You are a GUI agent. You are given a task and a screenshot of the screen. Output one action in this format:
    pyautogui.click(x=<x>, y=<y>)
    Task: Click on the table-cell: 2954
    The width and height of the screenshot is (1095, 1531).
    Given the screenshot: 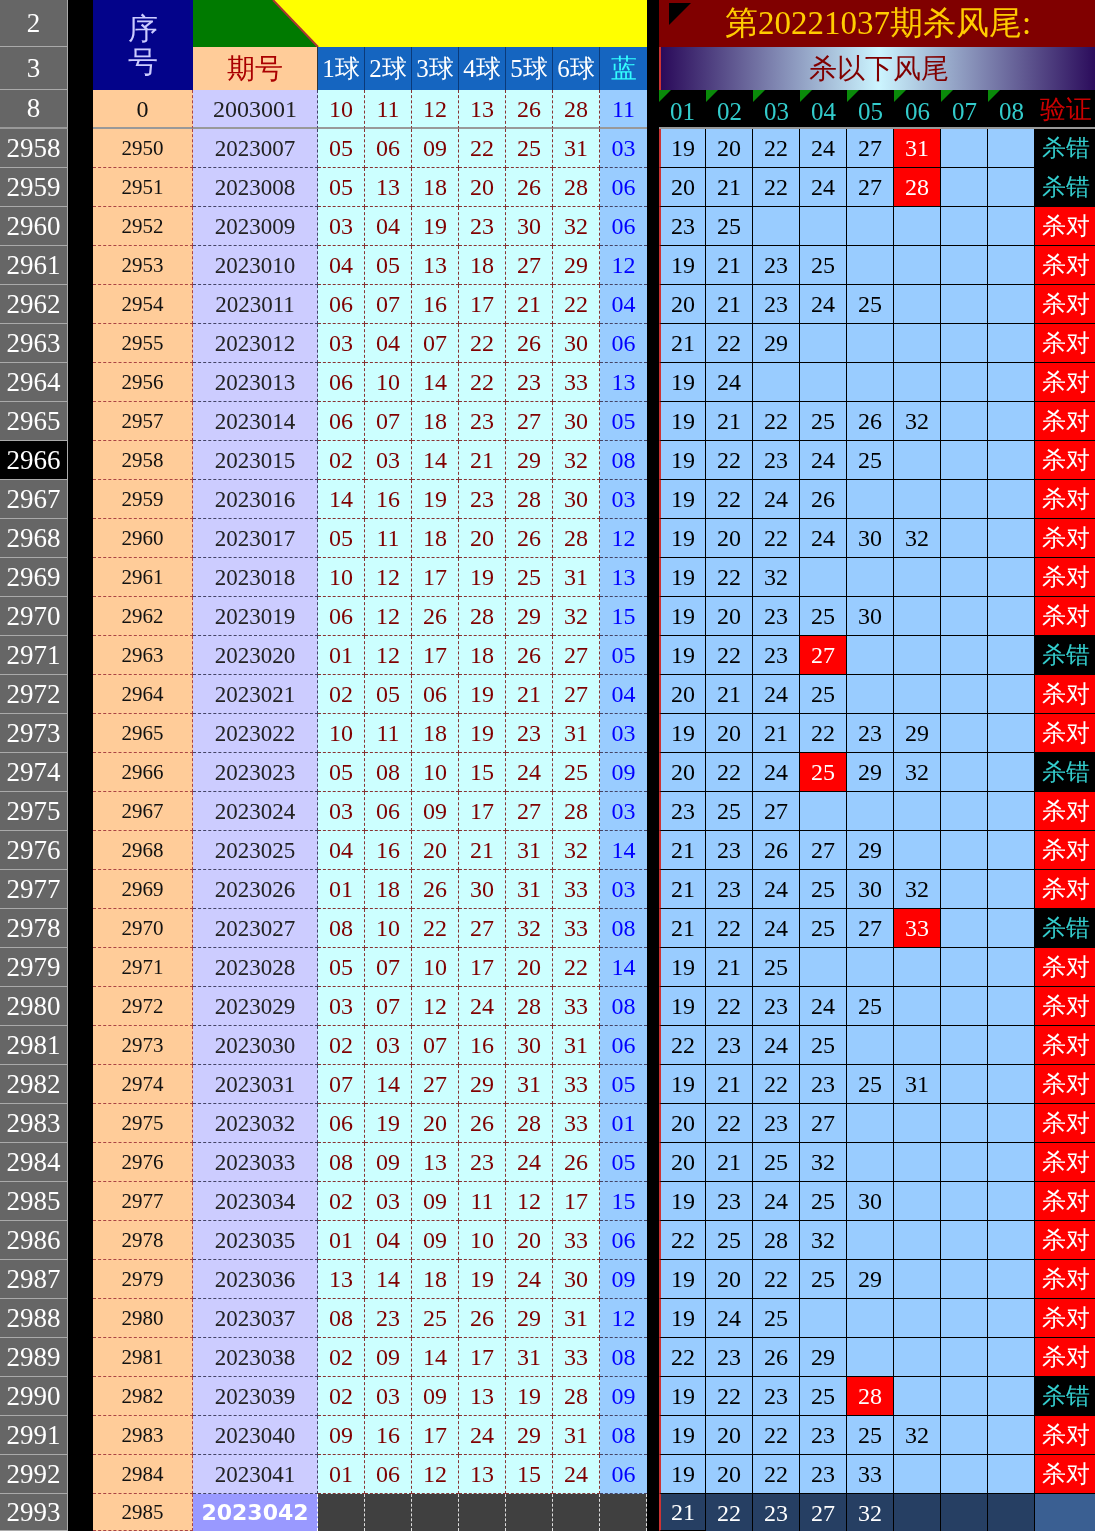 What is the action you would take?
    pyautogui.click(x=143, y=304)
    